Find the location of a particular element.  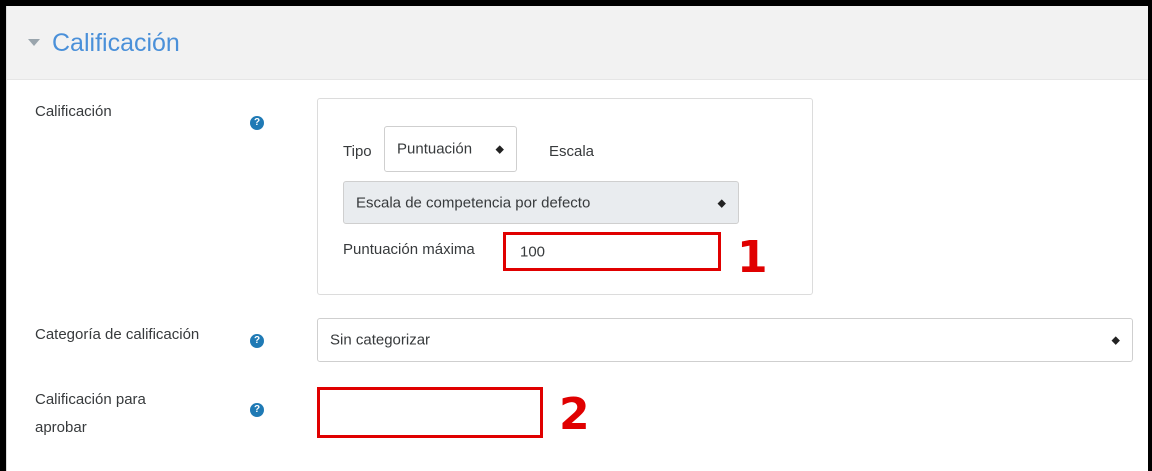

escala-label: Escala is located at coordinates (572, 151).